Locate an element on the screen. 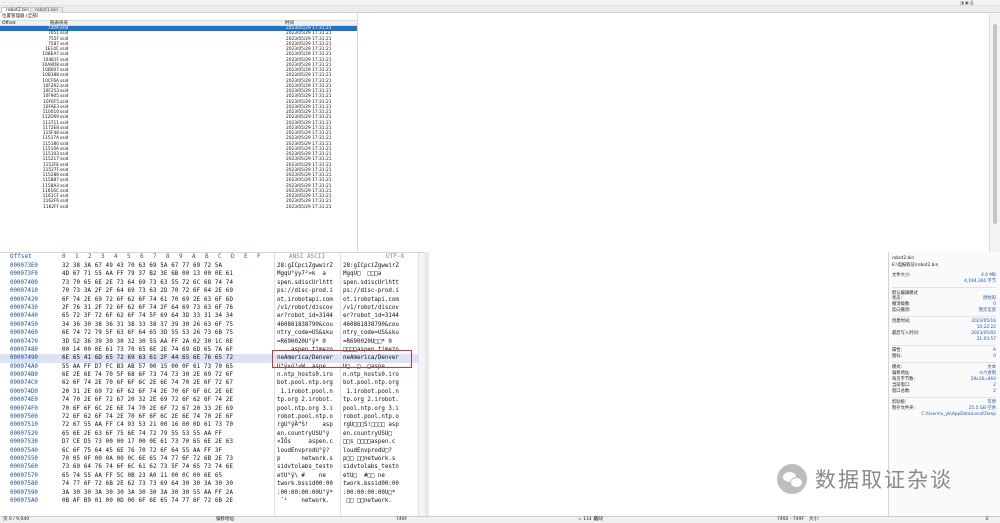 This screenshot has width=1000, height=523. column-name: 链表块号 is located at coordinates (153, 23).